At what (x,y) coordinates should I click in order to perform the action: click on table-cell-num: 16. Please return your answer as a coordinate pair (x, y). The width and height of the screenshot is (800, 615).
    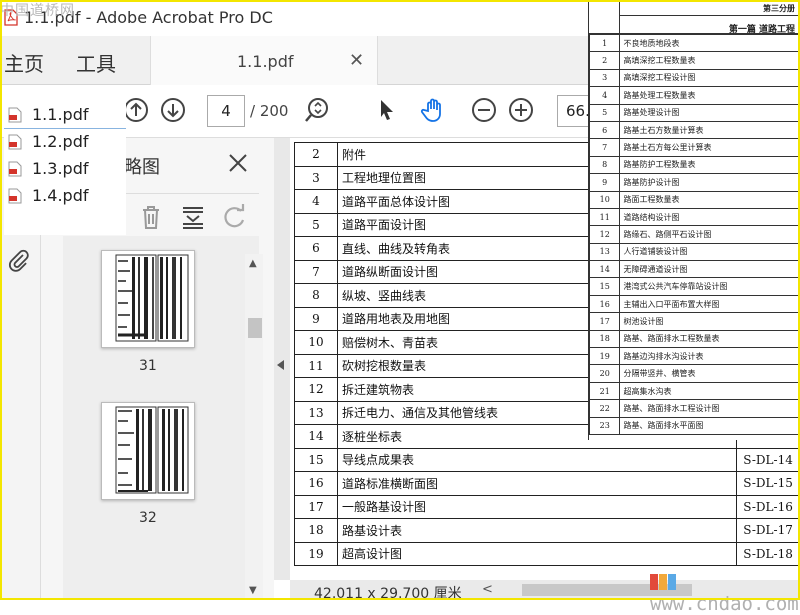
    Looking at the image, I should click on (316, 484).